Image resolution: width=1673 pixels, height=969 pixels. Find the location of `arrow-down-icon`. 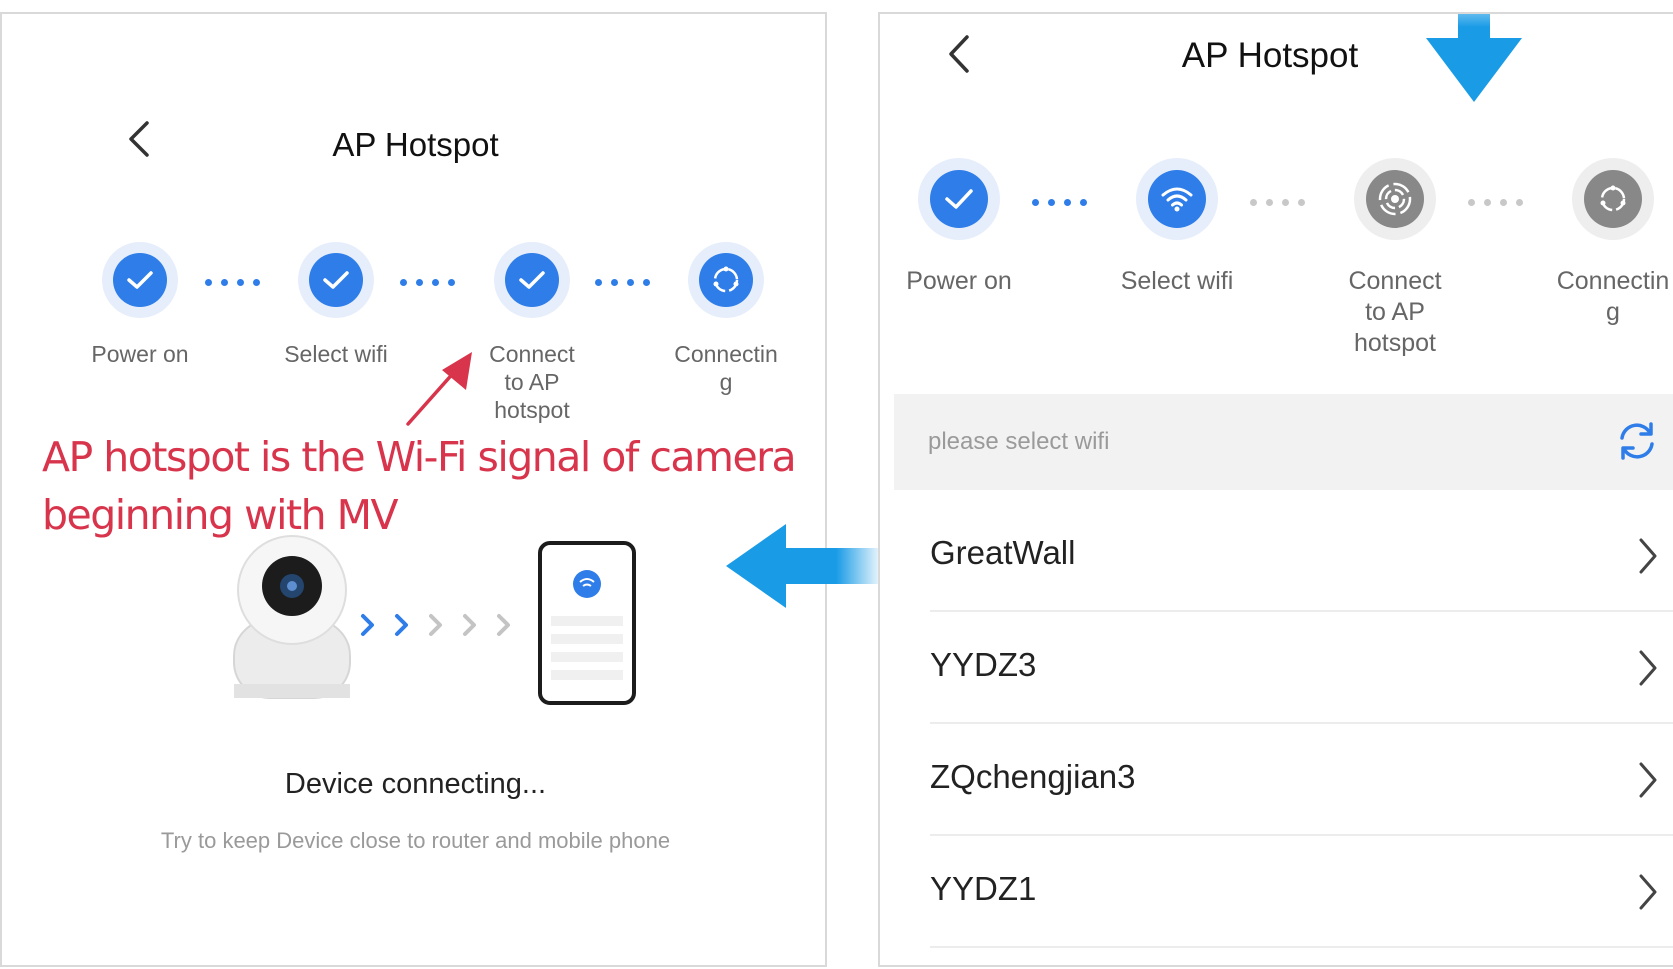

arrow-down-icon is located at coordinates (1474, 58).